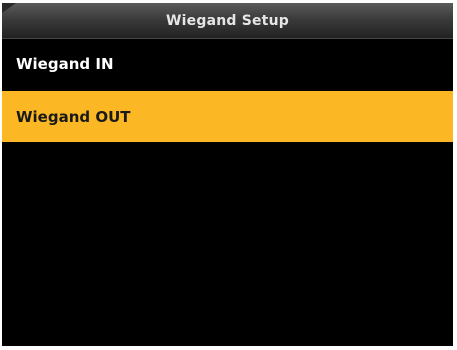 This screenshot has height=350, width=457. Describe the element at coordinates (227, 64) in the screenshot. I see `menu-item-wiegand-in: Wiegand IN` at that location.